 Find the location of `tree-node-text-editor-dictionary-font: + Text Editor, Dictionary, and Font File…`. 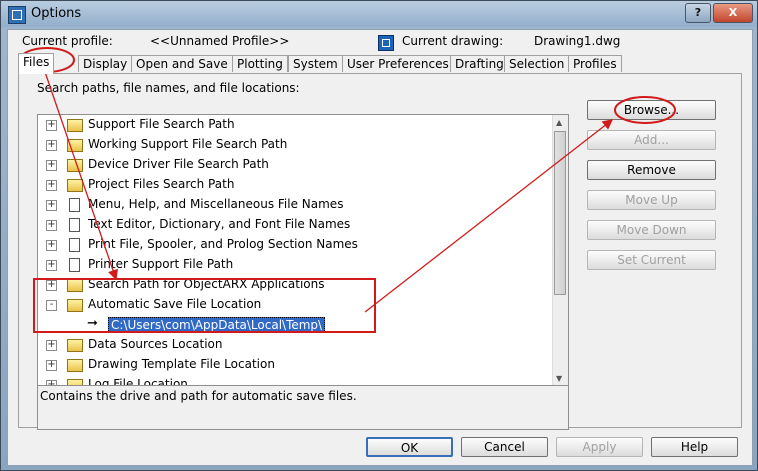

tree-node-text-editor-dictionary-font: + Text Editor, Dictionary, and Font File… is located at coordinates (295, 225).